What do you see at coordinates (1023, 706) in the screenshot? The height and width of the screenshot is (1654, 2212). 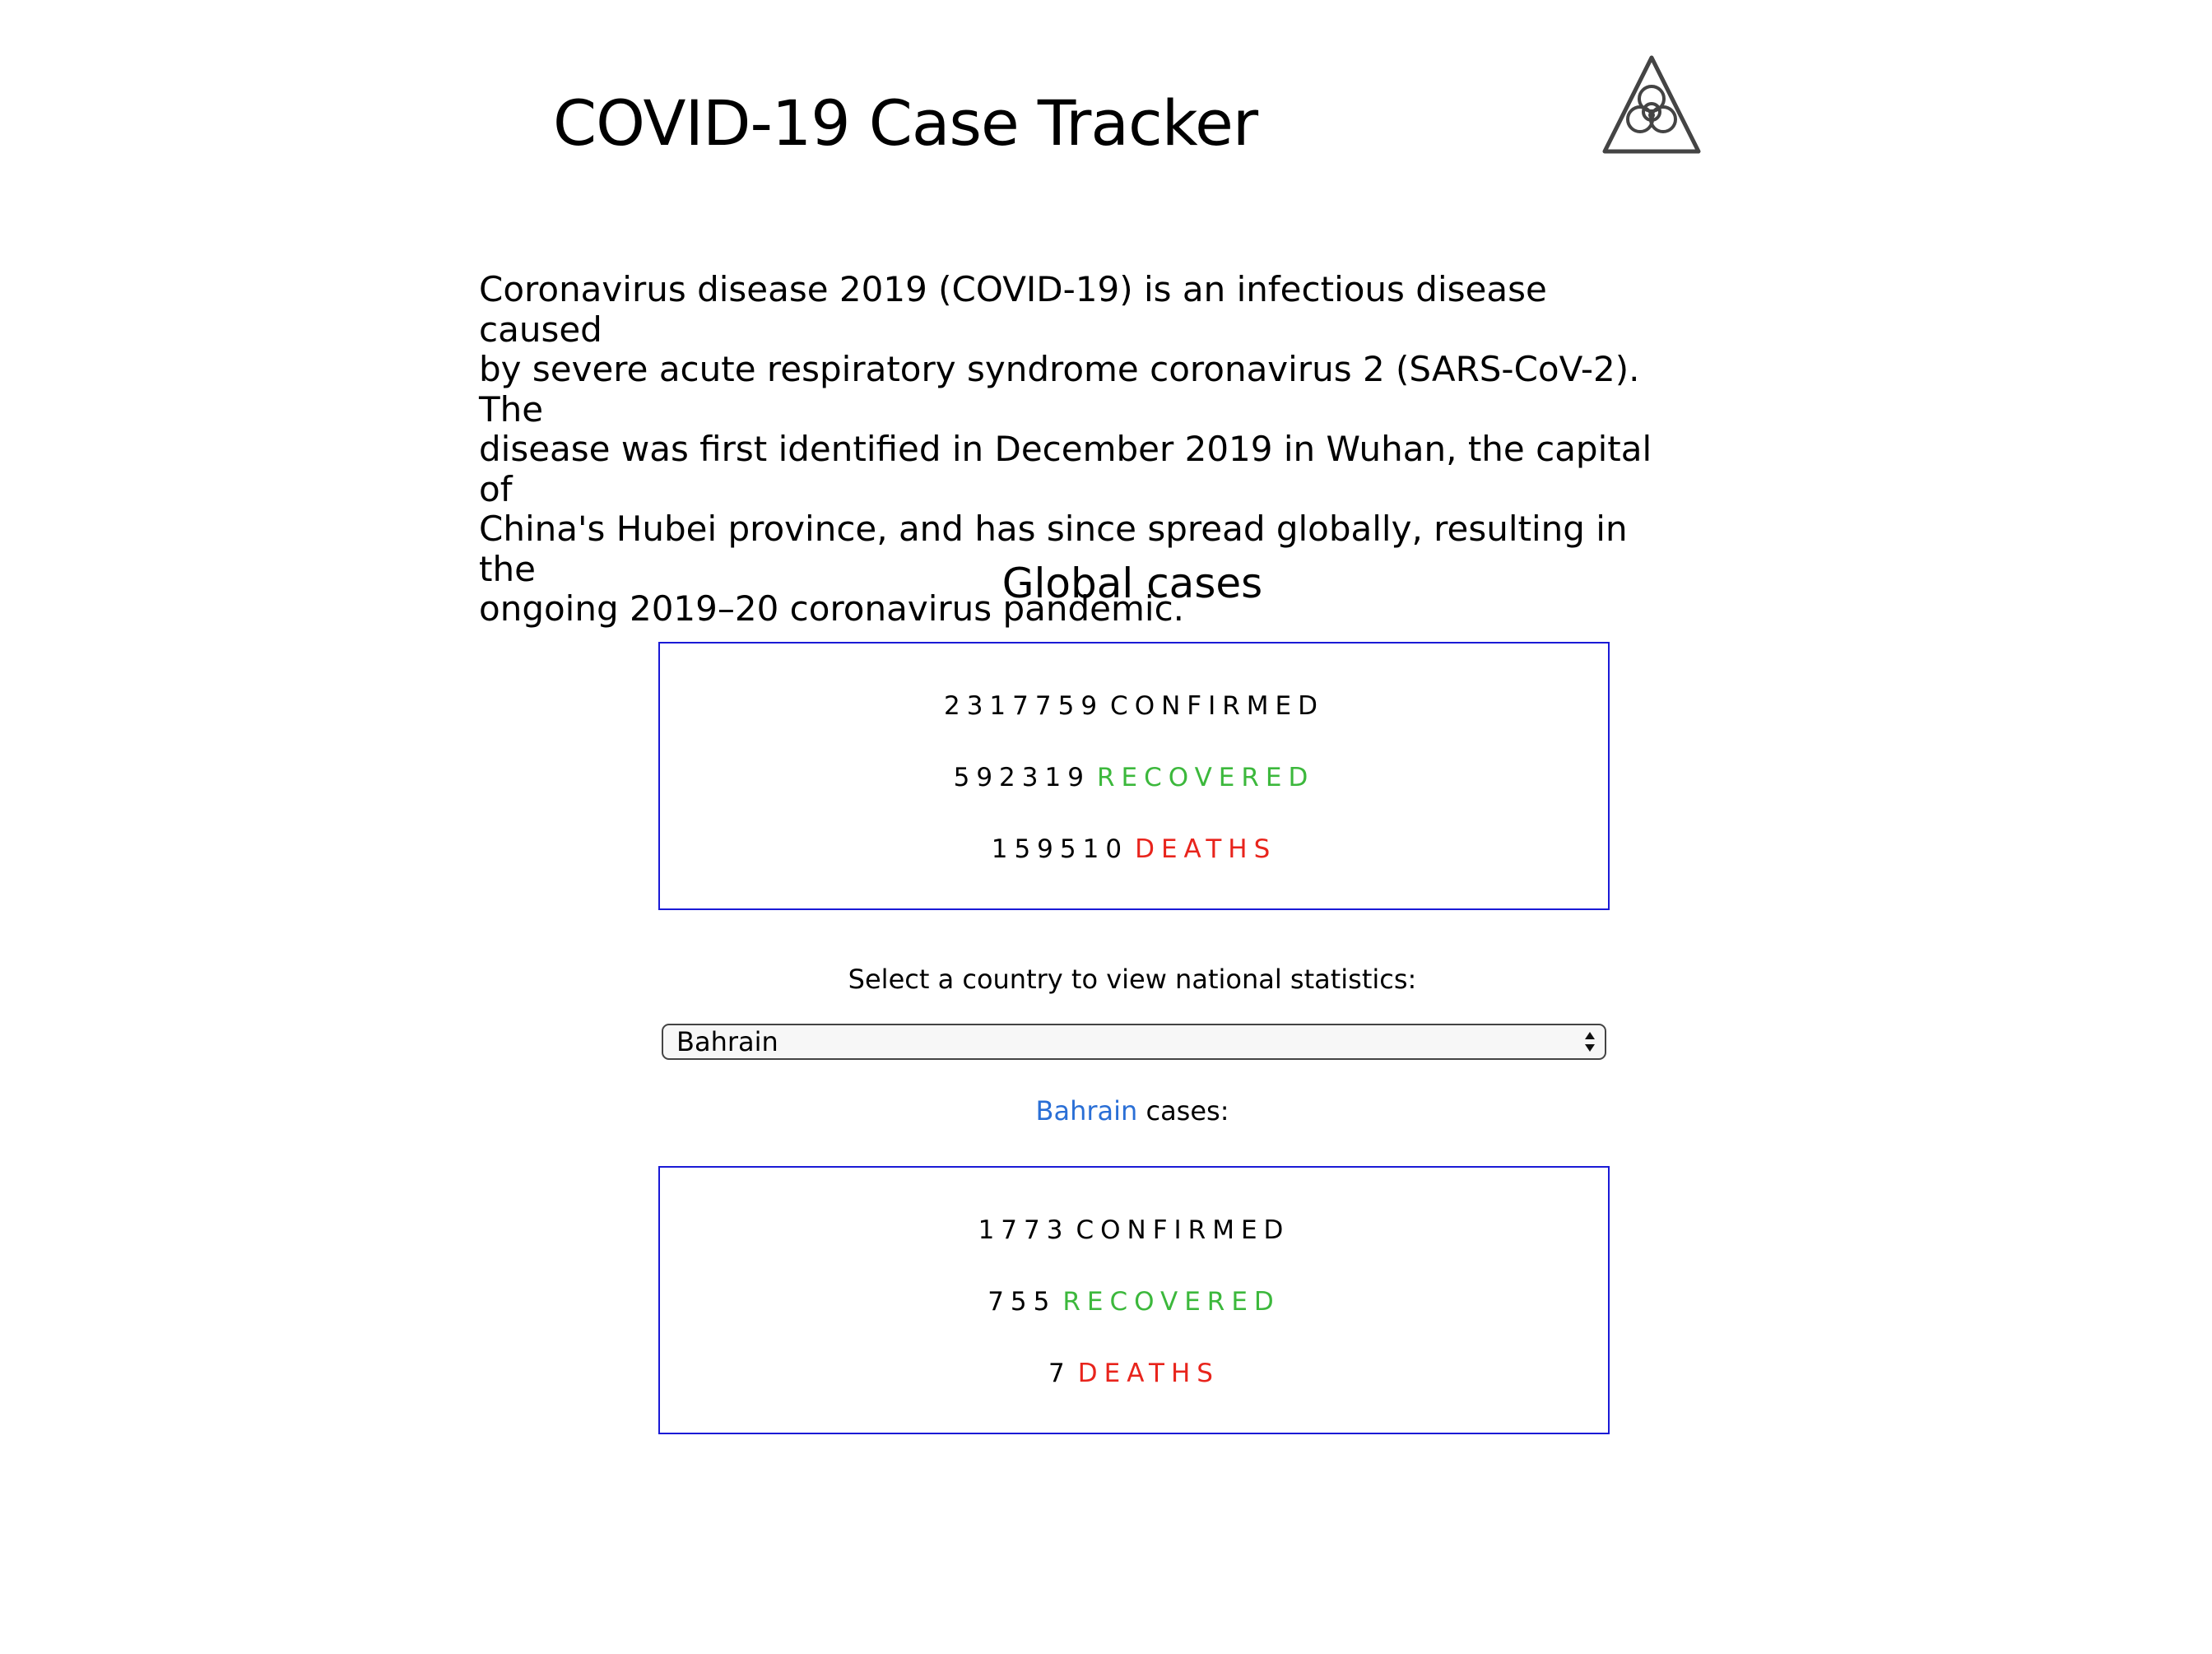 I see `global-confirmed-count: 2317759` at bounding box center [1023, 706].